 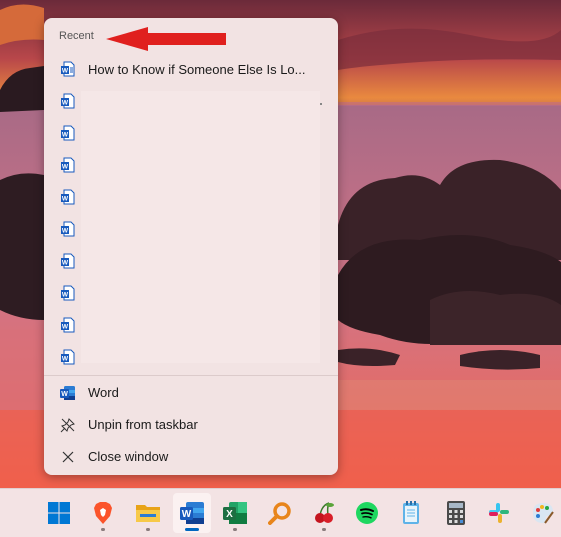 I want to click on taskbar-paint, so click(x=542, y=513).